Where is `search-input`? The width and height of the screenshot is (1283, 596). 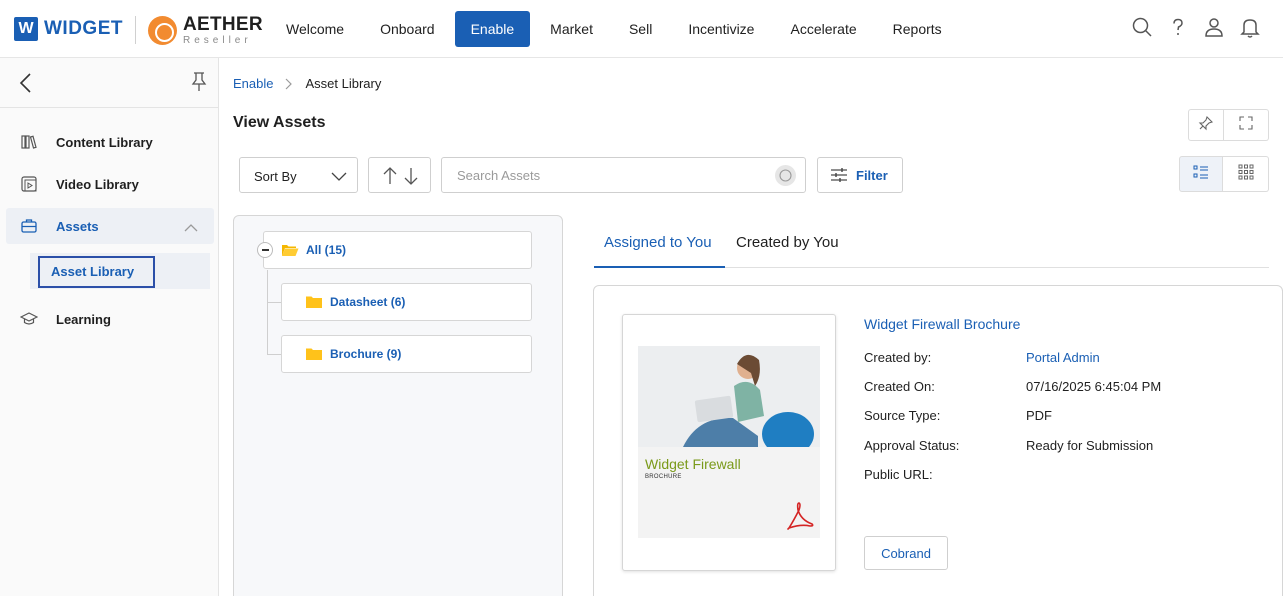
search-input is located at coordinates (602, 175).